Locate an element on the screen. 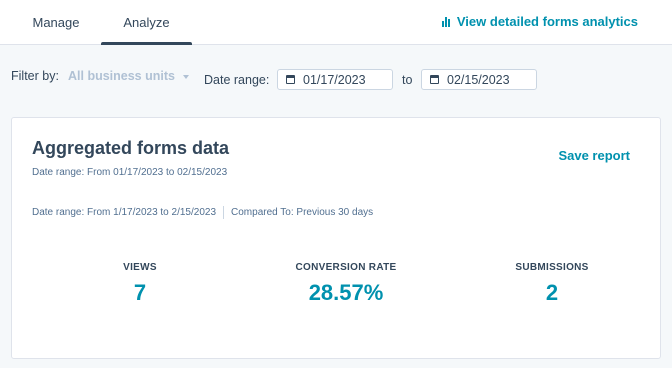  stat-conversion-rate-label: CONVERSION RATE is located at coordinates (346, 267).